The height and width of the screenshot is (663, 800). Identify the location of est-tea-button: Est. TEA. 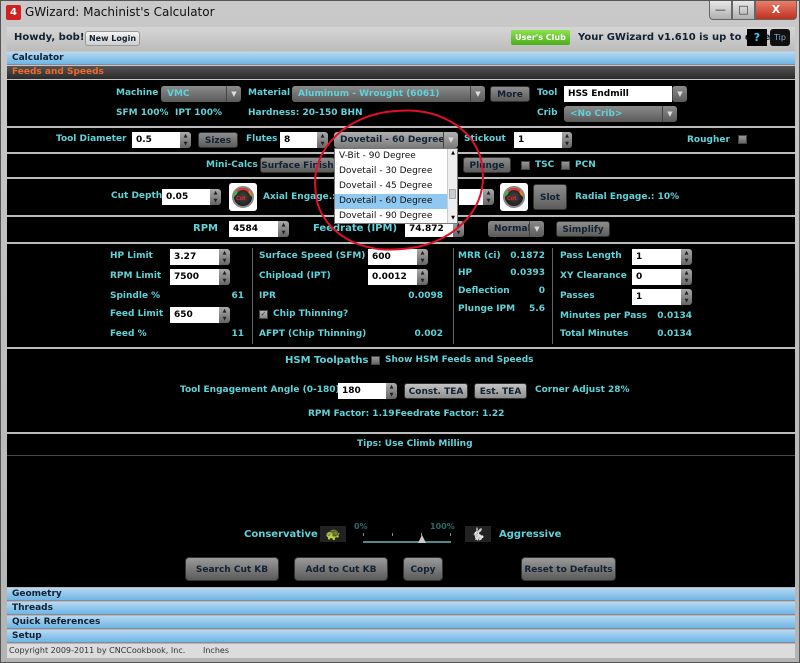
(500, 391).